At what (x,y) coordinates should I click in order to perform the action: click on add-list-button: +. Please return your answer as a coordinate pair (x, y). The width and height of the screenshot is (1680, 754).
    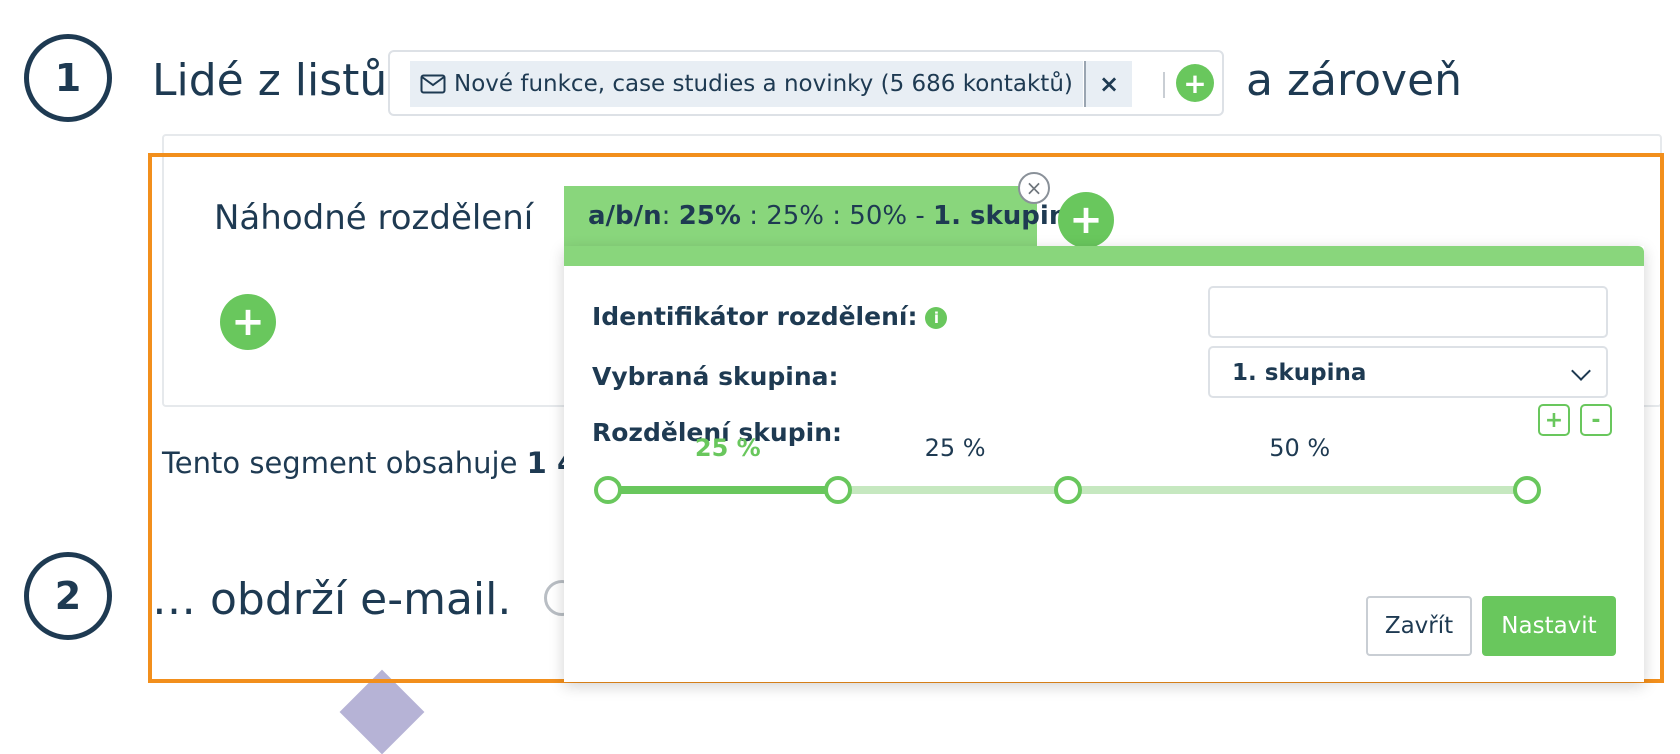
    Looking at the image, I should click on (1195, 83).